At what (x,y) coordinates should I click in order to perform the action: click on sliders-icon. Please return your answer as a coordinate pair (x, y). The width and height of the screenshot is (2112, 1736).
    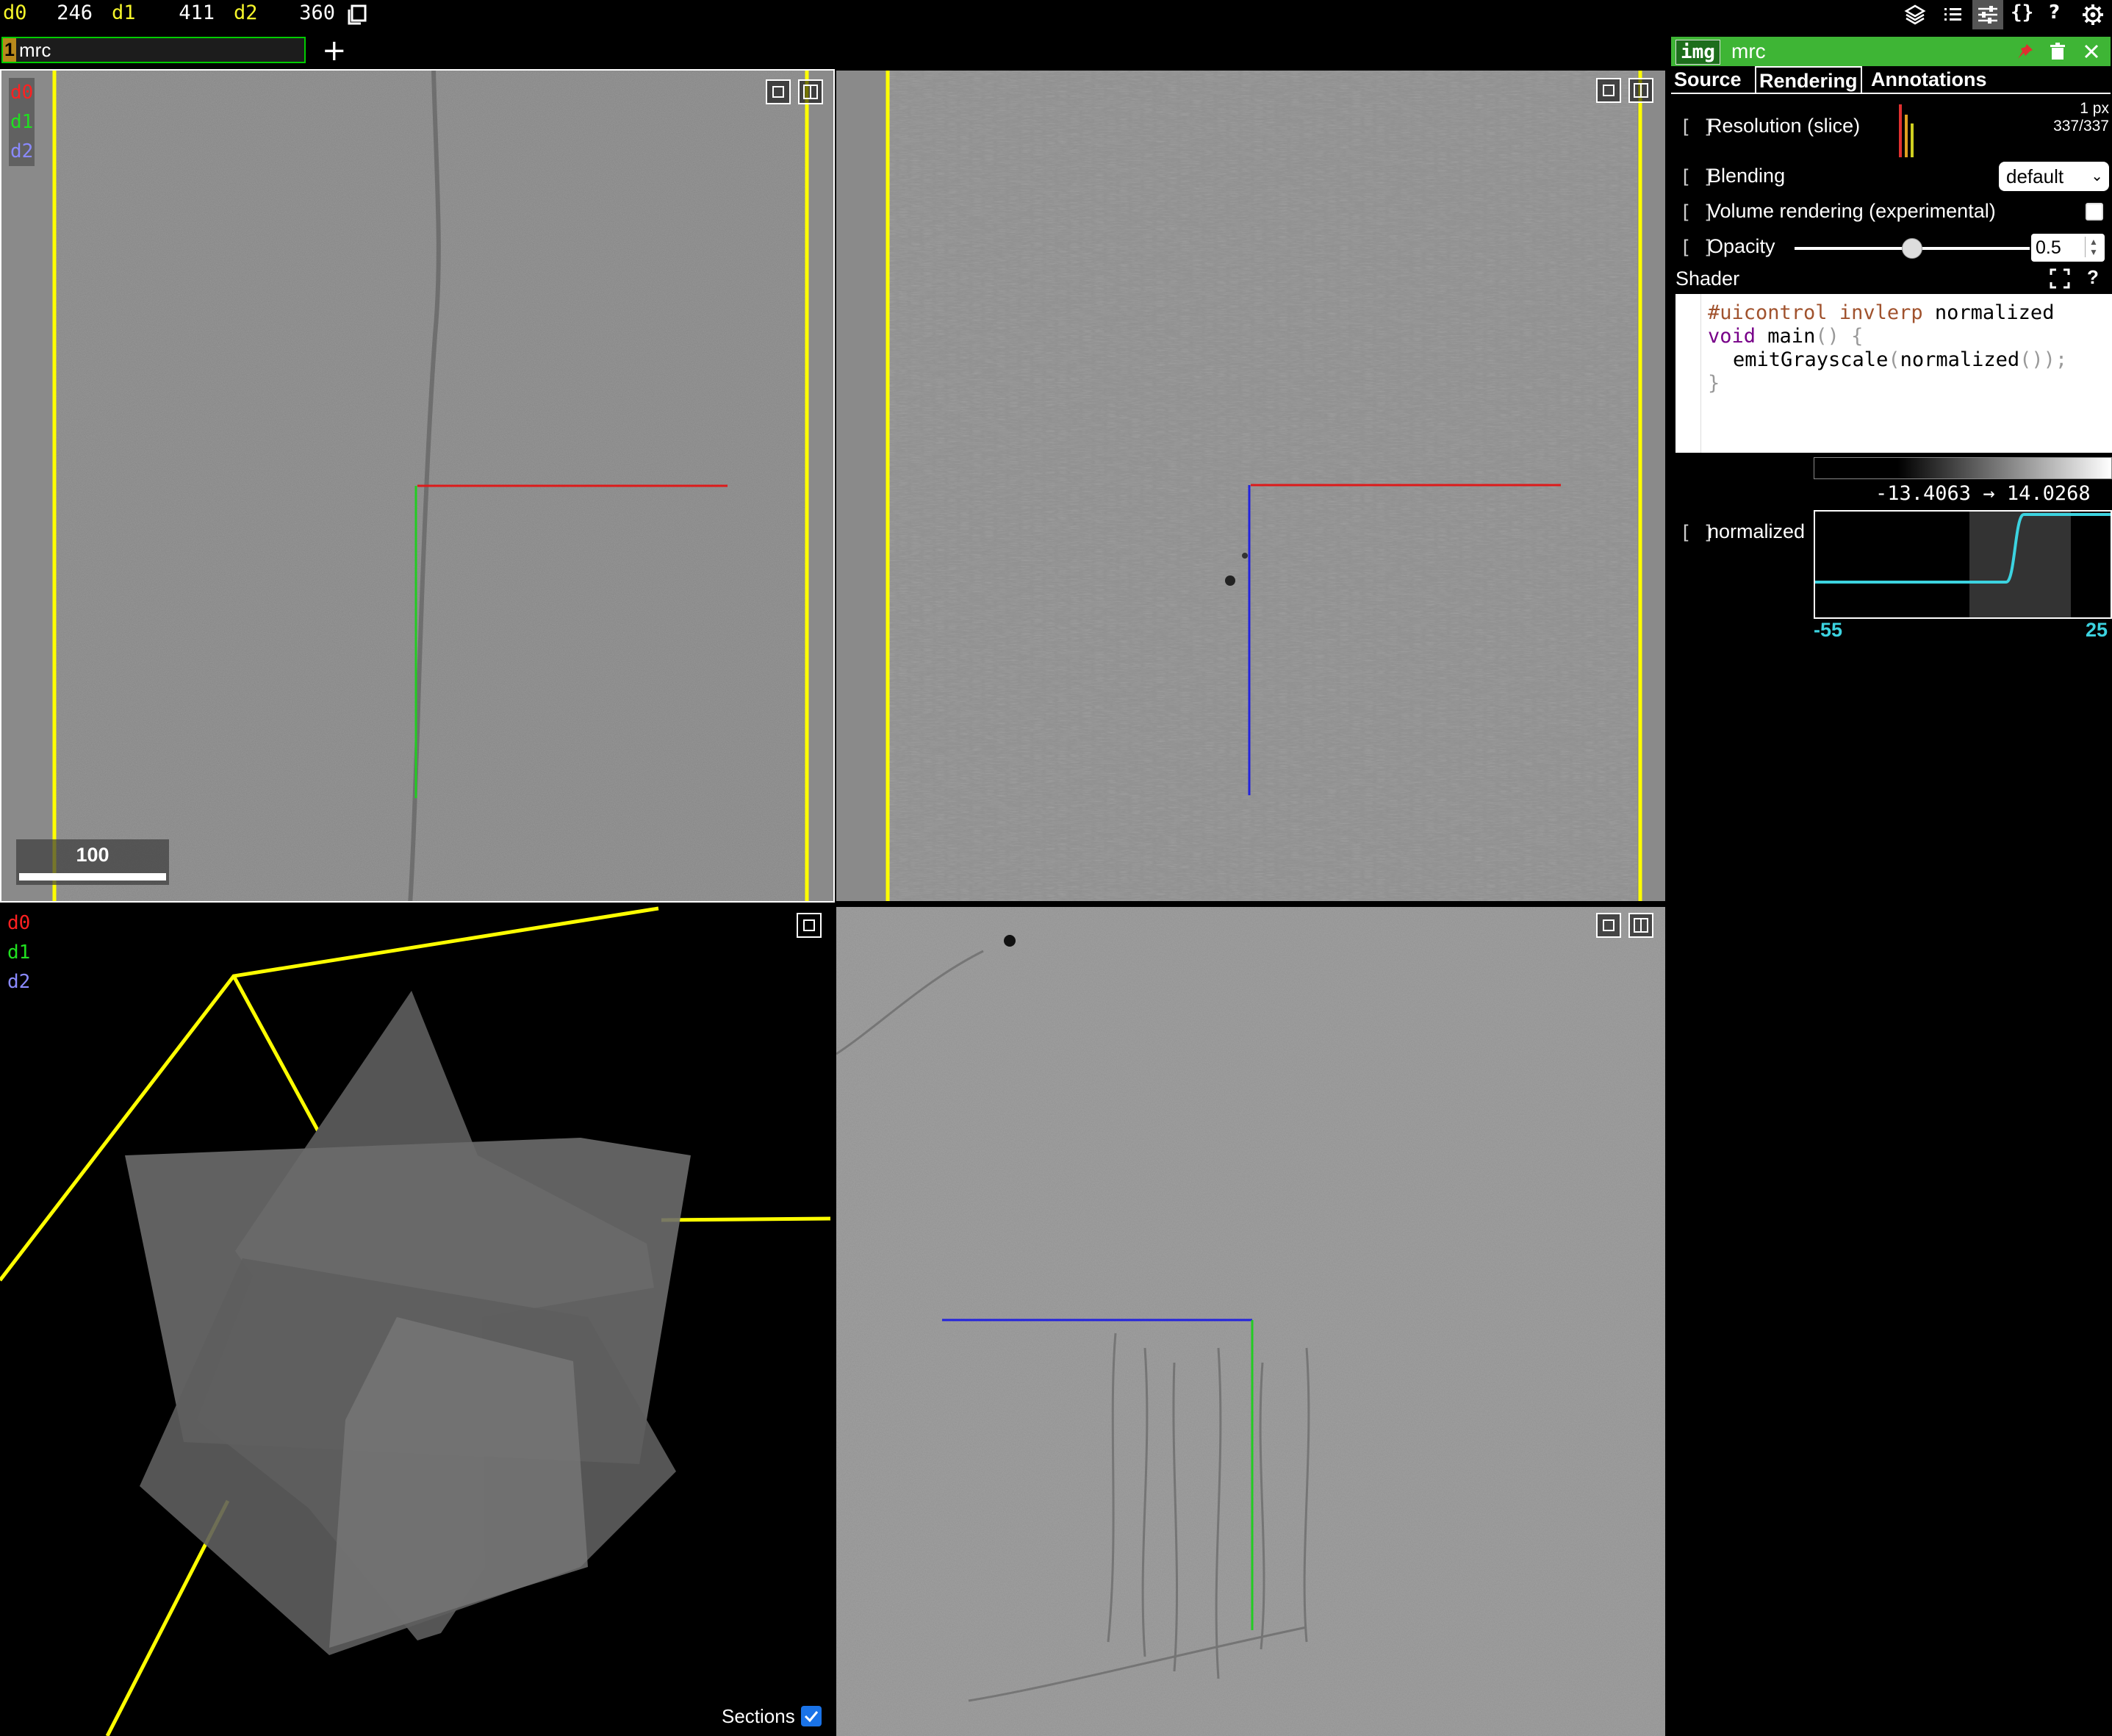
    Looking at the image, I should click on (1987, 15).